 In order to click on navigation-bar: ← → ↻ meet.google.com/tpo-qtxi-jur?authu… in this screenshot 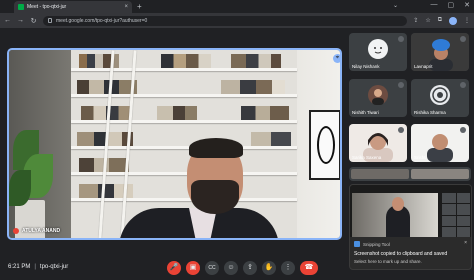, I will do `click(237, 20)`.